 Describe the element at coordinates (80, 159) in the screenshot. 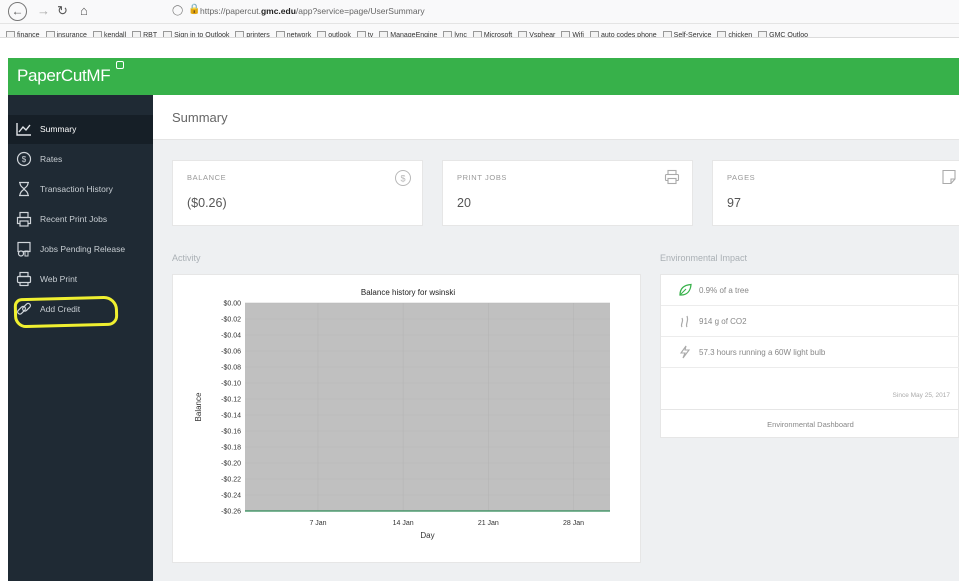

I see `sidebar-item-rates: $ Rates` at that location.